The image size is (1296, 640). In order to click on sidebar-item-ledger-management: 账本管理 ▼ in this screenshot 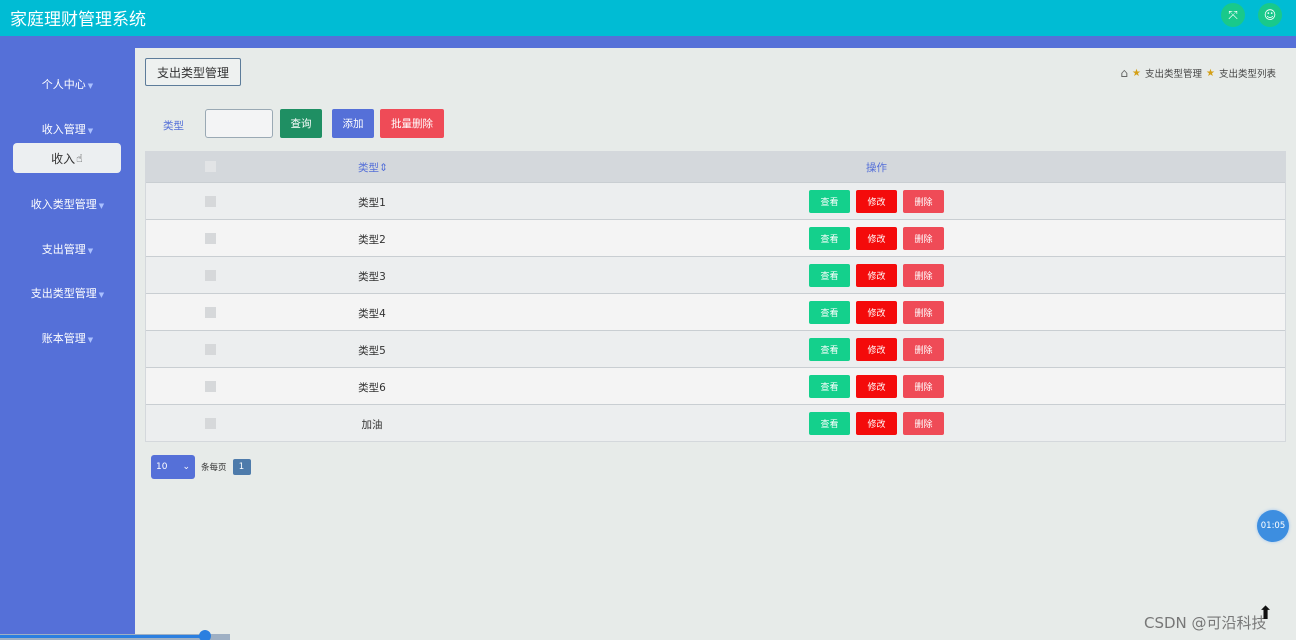, I will do `click(67, 338)`.